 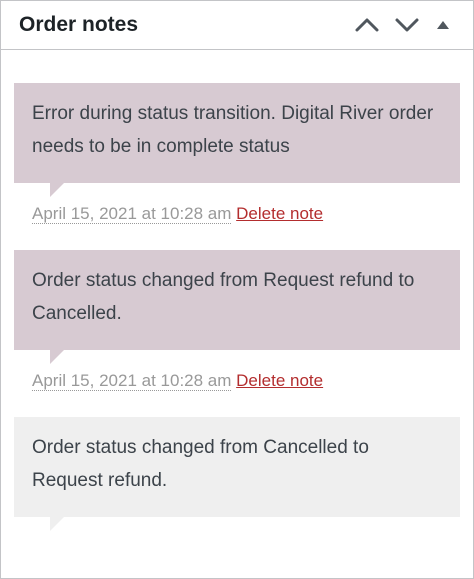 I want to click on triangle-up-icon, so click(x=443, y=25).